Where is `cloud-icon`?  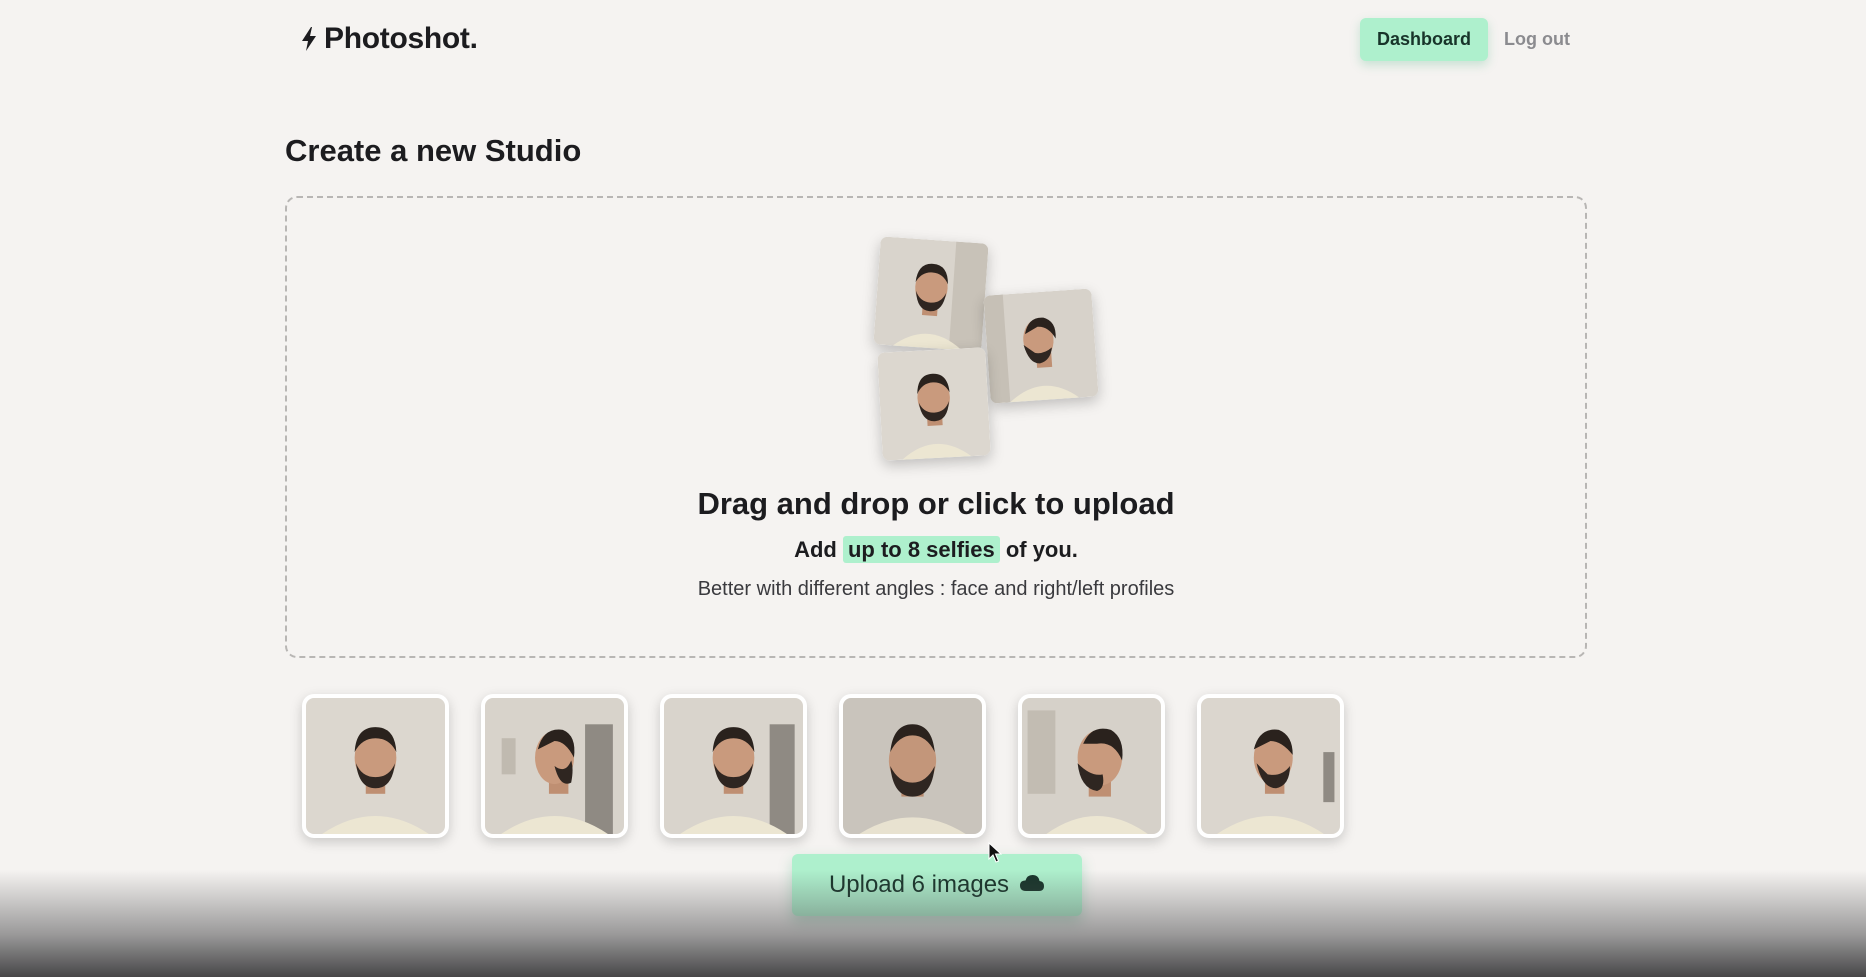 cloud-icon is located at coordinates (1032, 885).